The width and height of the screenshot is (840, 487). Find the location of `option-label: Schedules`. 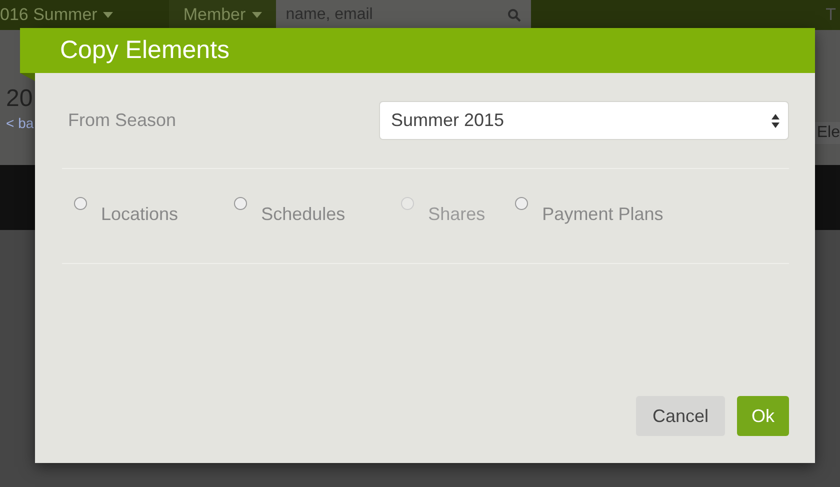

option-label: Schedules is located at coordinates (303, 214).